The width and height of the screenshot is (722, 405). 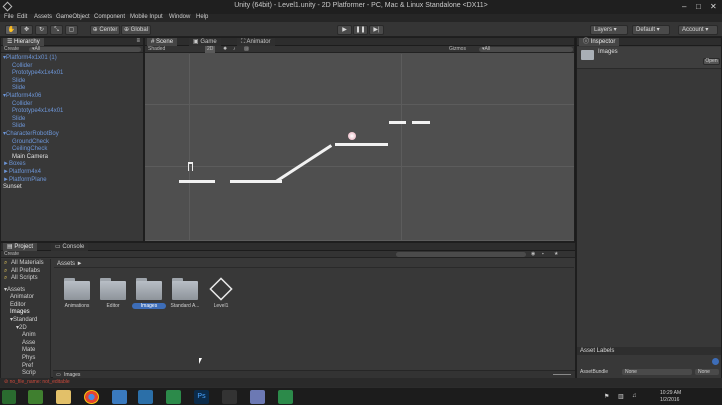 What do you see at coordinates (18, 305) in the screenshot?
I see `project-tree-item: Editor` at bounding box center [18, 305].